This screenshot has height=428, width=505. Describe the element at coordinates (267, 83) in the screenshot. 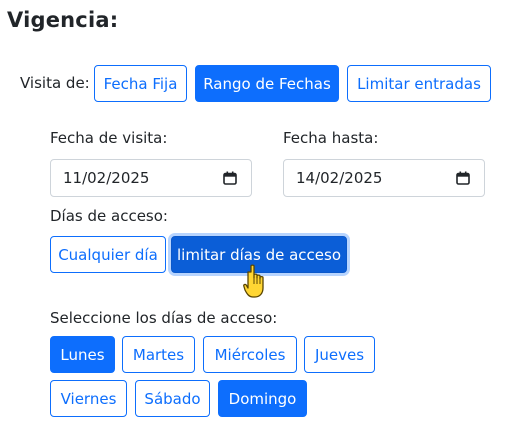

I see `visit-type-rango-fechas-button: Rango de Fechas` at that location.